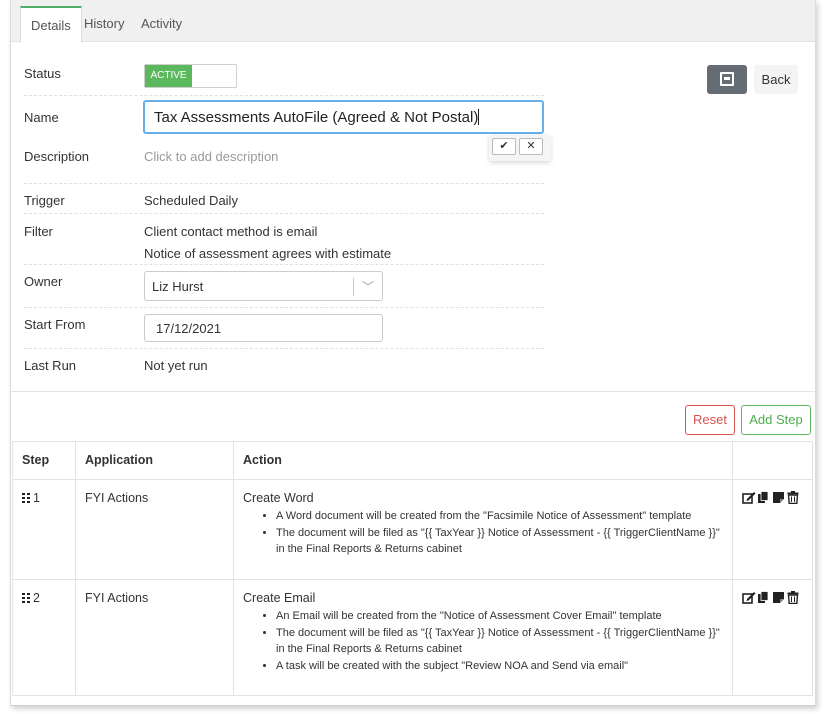 This screenshot has height=714, width=829. What do you see at coordinates (368, 286) in the screenshot?
I see `chevron-down-icon: ﹀` at bounding box center [368, 286].